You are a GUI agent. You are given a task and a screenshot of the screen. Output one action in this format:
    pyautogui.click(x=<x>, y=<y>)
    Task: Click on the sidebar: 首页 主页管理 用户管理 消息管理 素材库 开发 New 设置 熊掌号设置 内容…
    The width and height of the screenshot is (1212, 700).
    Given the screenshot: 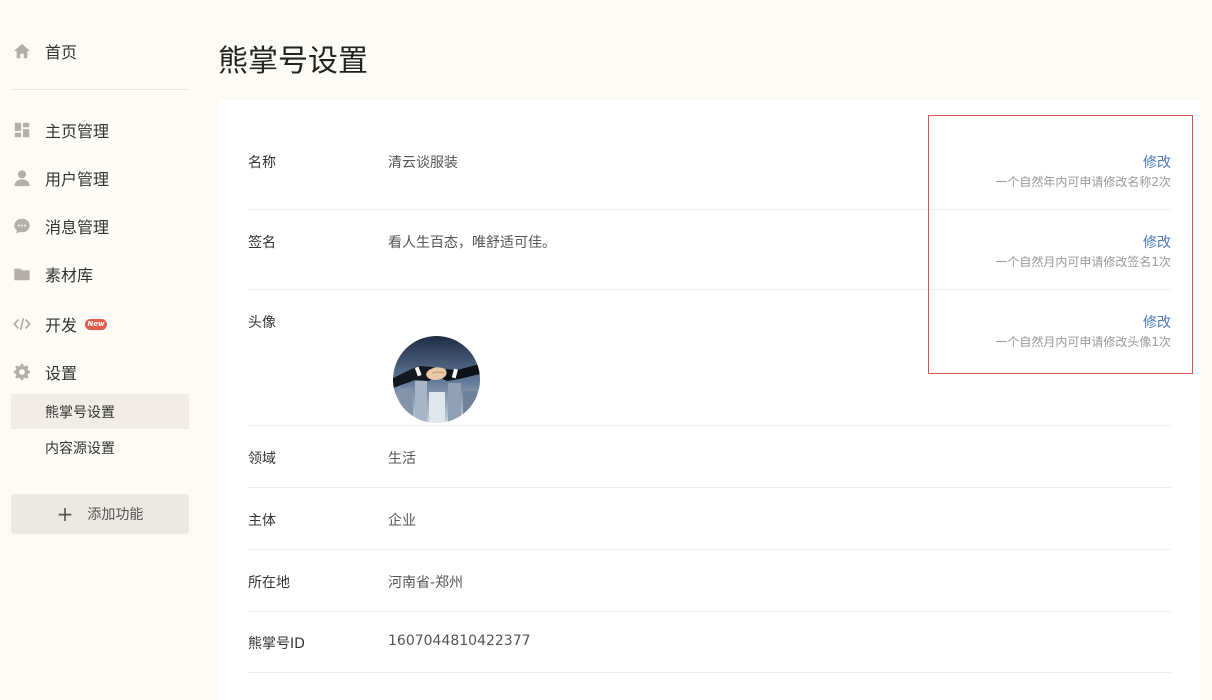 What is the action you would take?
    pyautogui.click(x=100, y=341)
    